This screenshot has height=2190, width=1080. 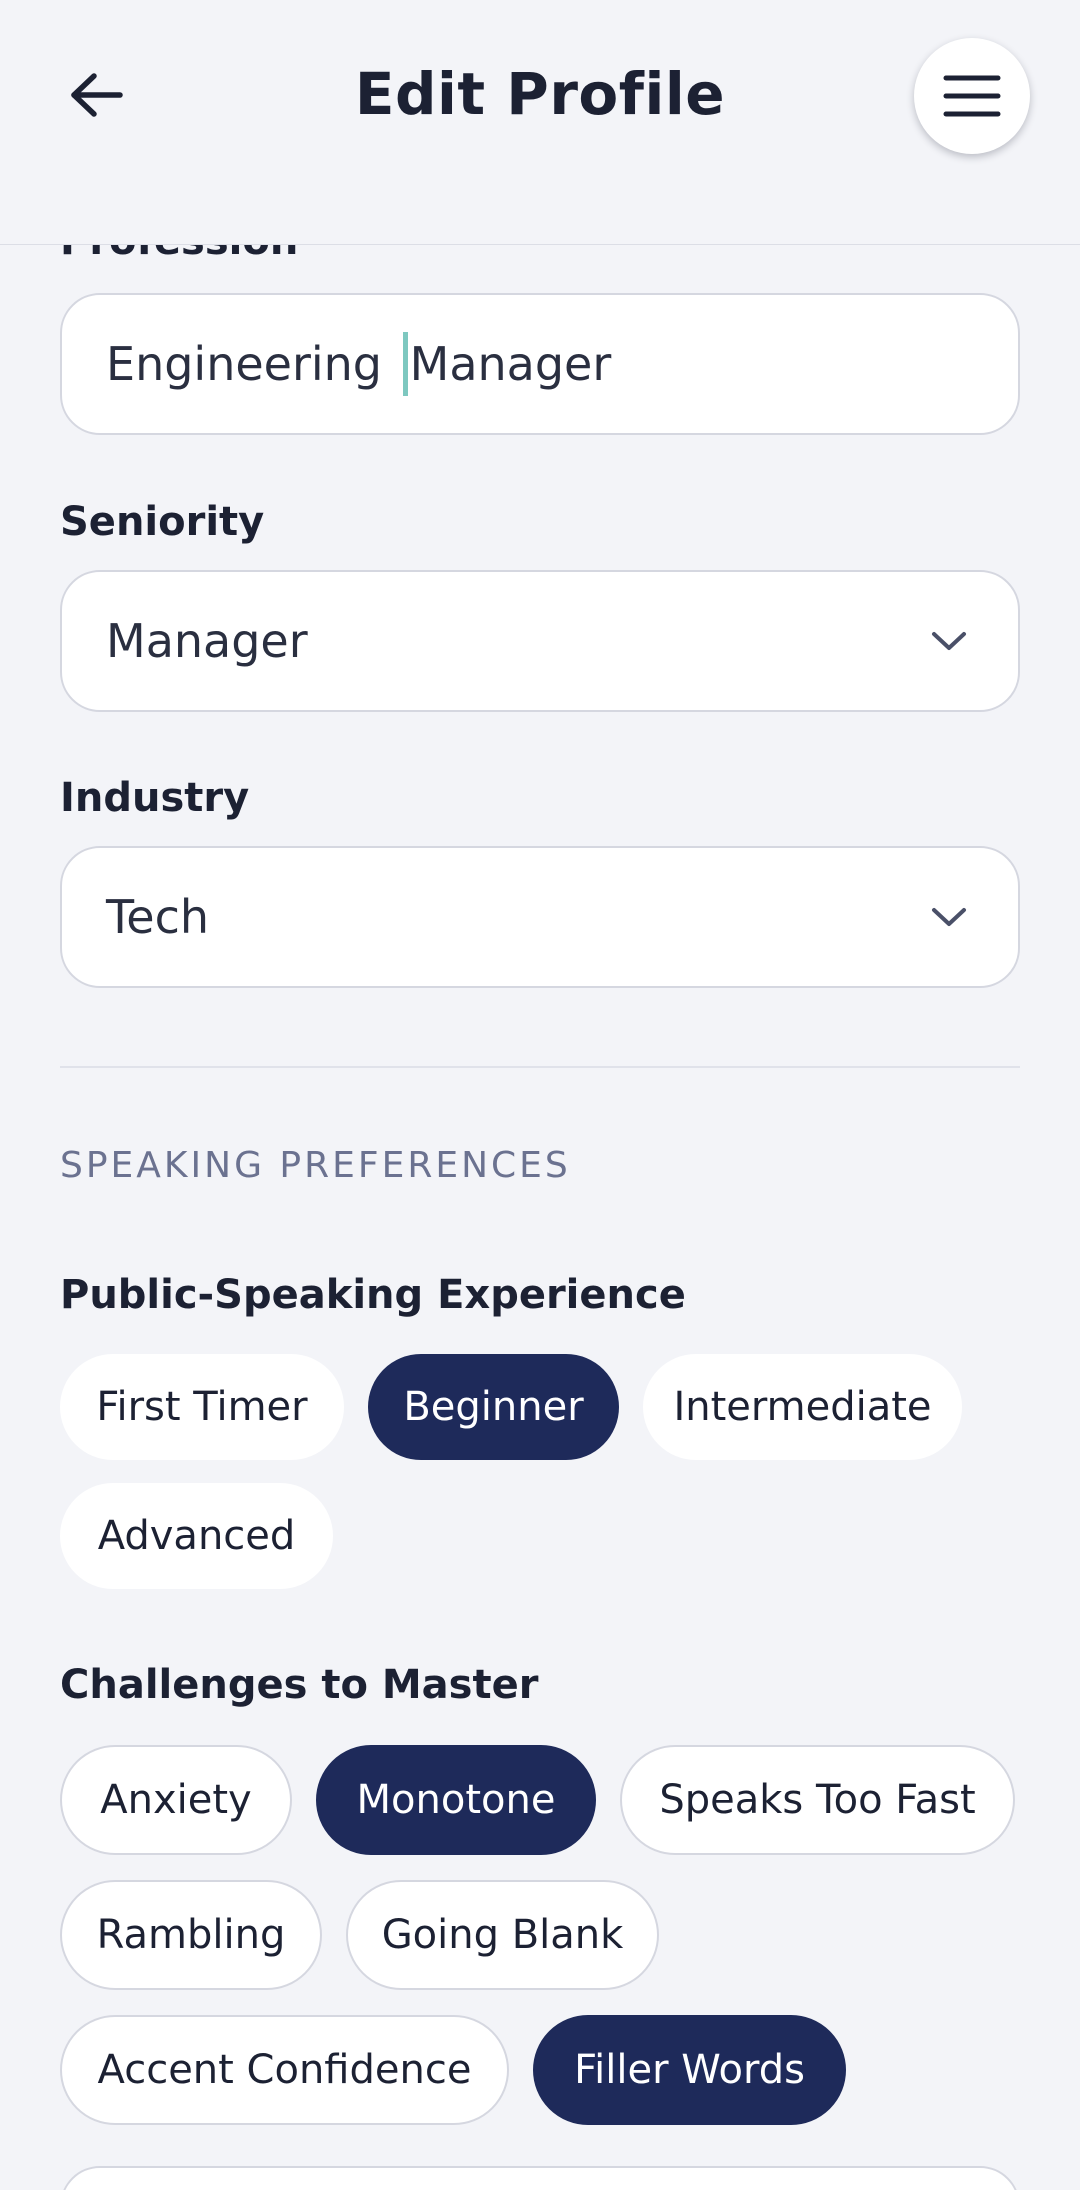 I want to click on profession-value-end: Manager, so click(x=510, y=364).